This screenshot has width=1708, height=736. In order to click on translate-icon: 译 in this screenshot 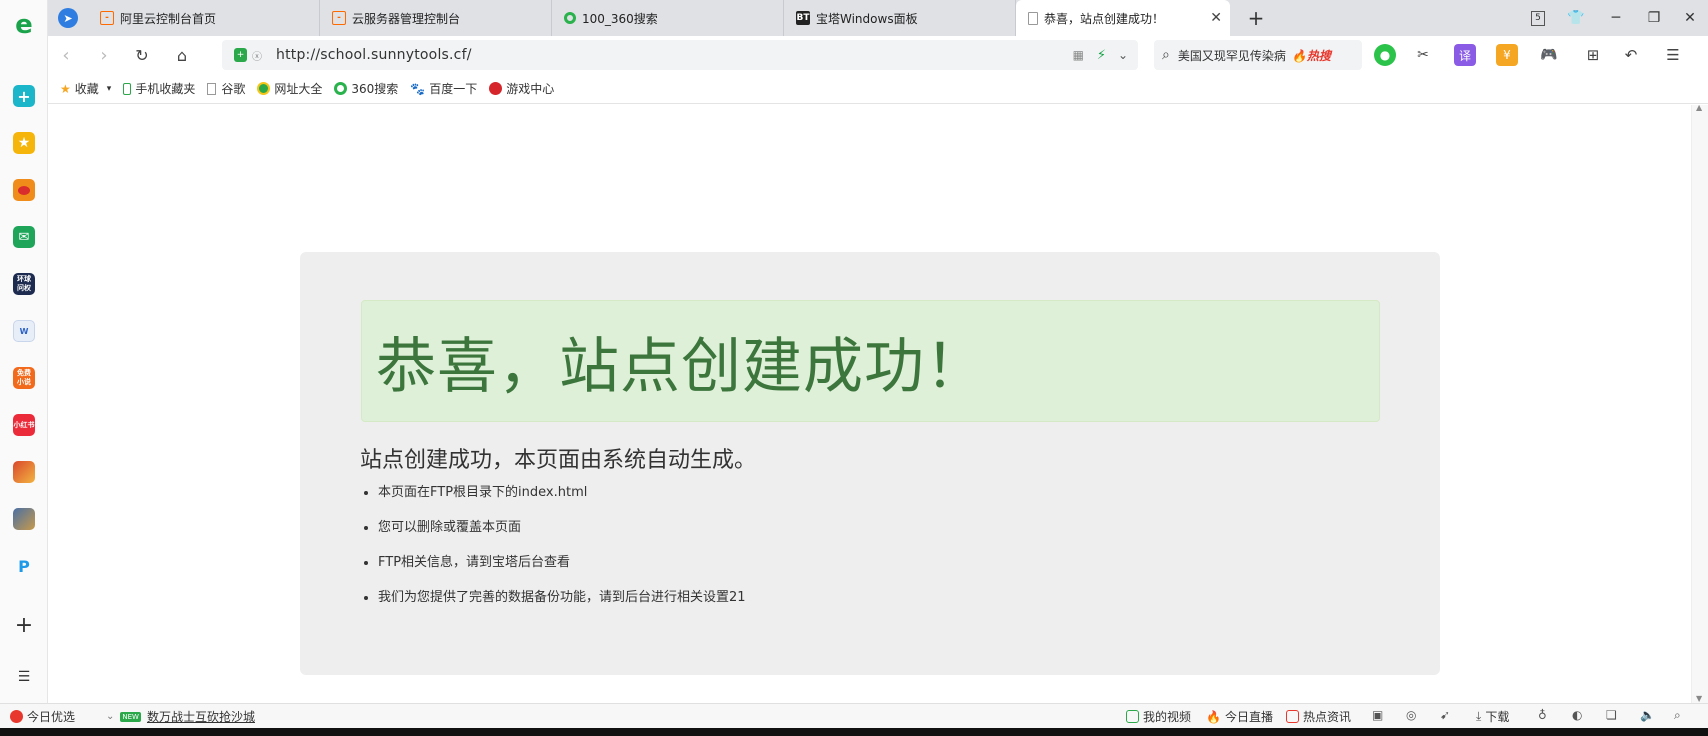, I will do `click(1465, 55)`.